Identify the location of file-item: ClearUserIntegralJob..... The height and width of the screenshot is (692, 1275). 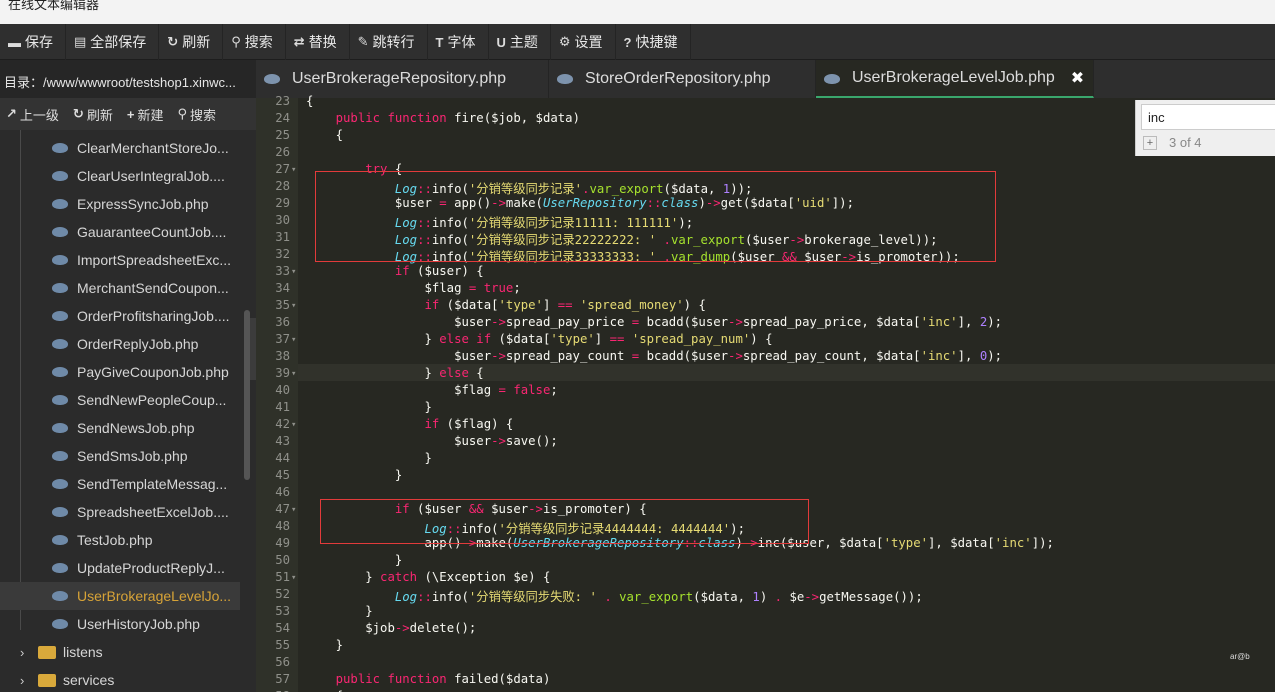
(120, 176).